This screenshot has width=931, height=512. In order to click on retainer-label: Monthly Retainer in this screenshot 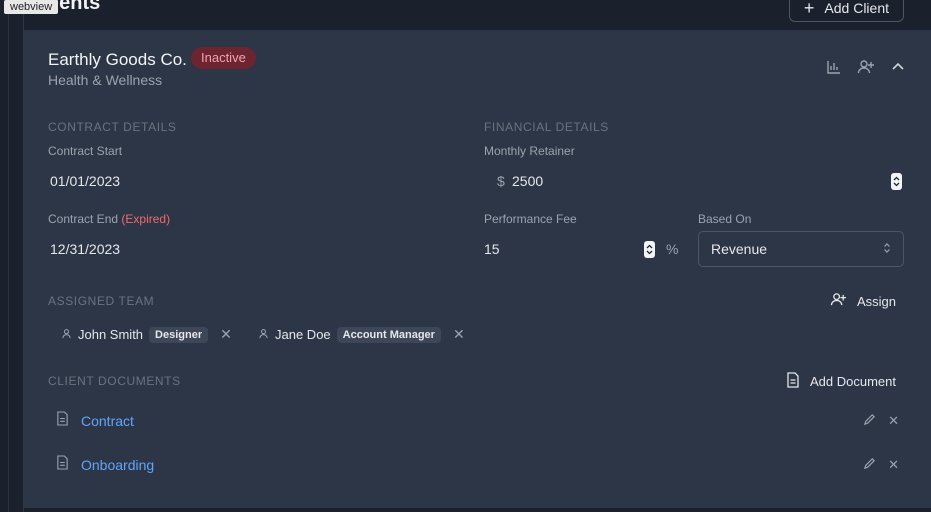, I will do `click(529, 151)`.